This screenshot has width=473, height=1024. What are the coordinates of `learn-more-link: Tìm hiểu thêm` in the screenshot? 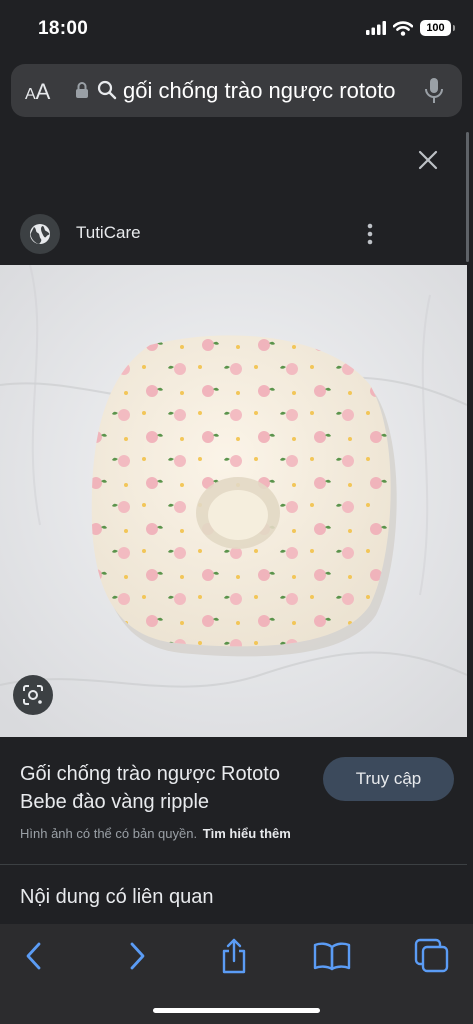 It's located at (247, 833).